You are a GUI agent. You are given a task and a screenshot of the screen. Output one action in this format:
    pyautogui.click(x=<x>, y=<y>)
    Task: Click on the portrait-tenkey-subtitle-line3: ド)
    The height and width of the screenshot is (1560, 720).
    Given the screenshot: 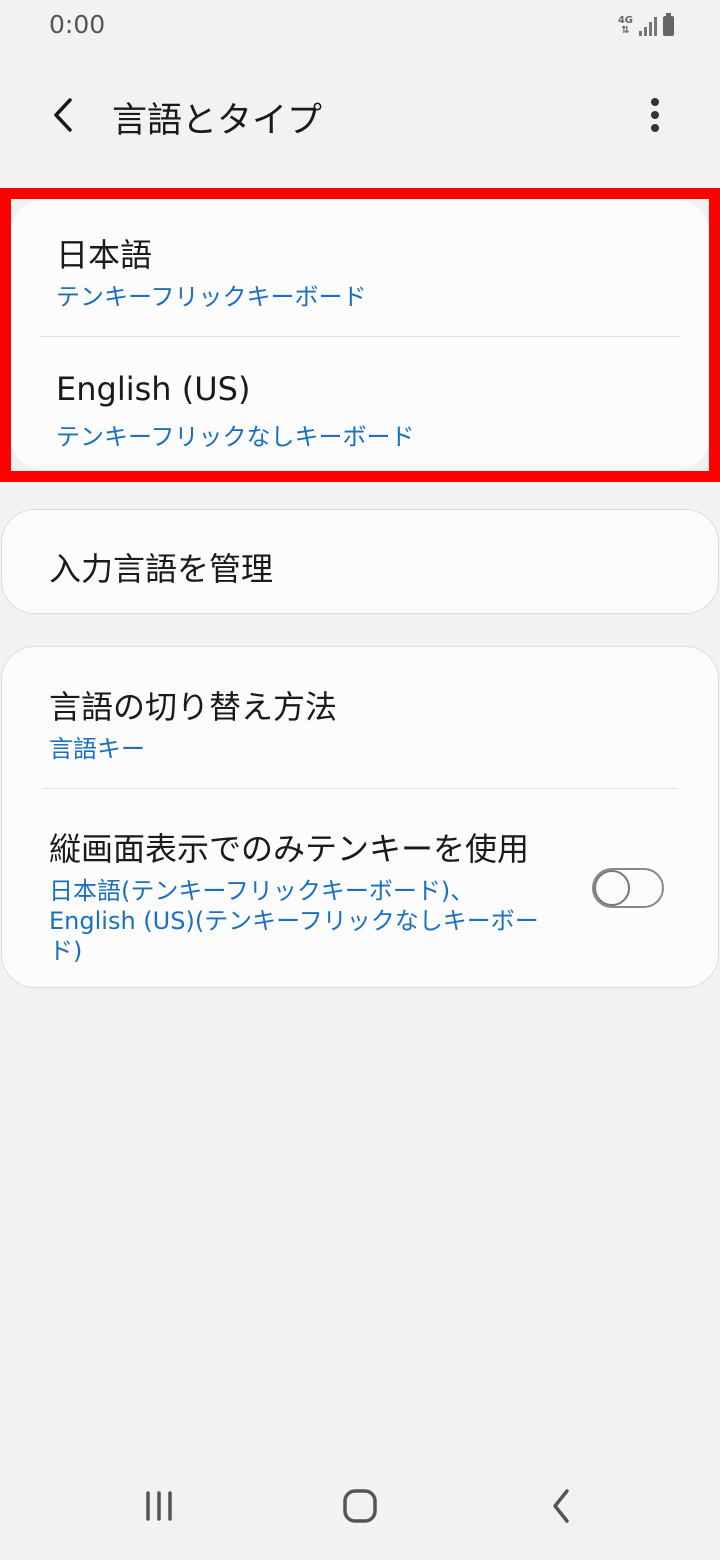 What is the action you would take?
    pyautogui.click(x=66, y=951)
    